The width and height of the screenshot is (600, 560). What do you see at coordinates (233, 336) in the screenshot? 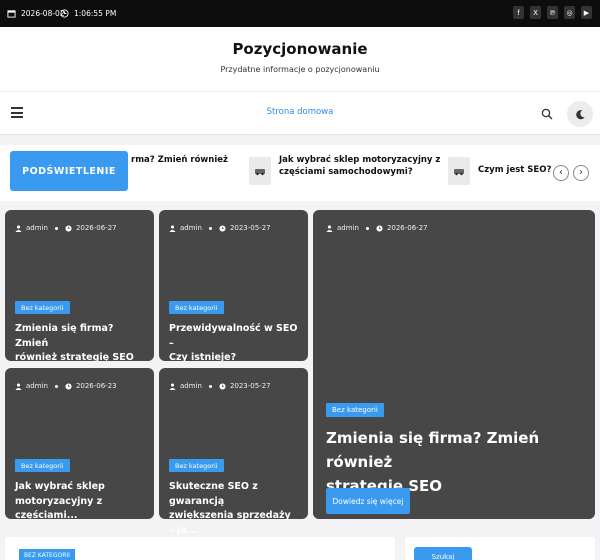
I see `post-title-line: Przewidywalność w SEO –` at bounding box center [233, 336].